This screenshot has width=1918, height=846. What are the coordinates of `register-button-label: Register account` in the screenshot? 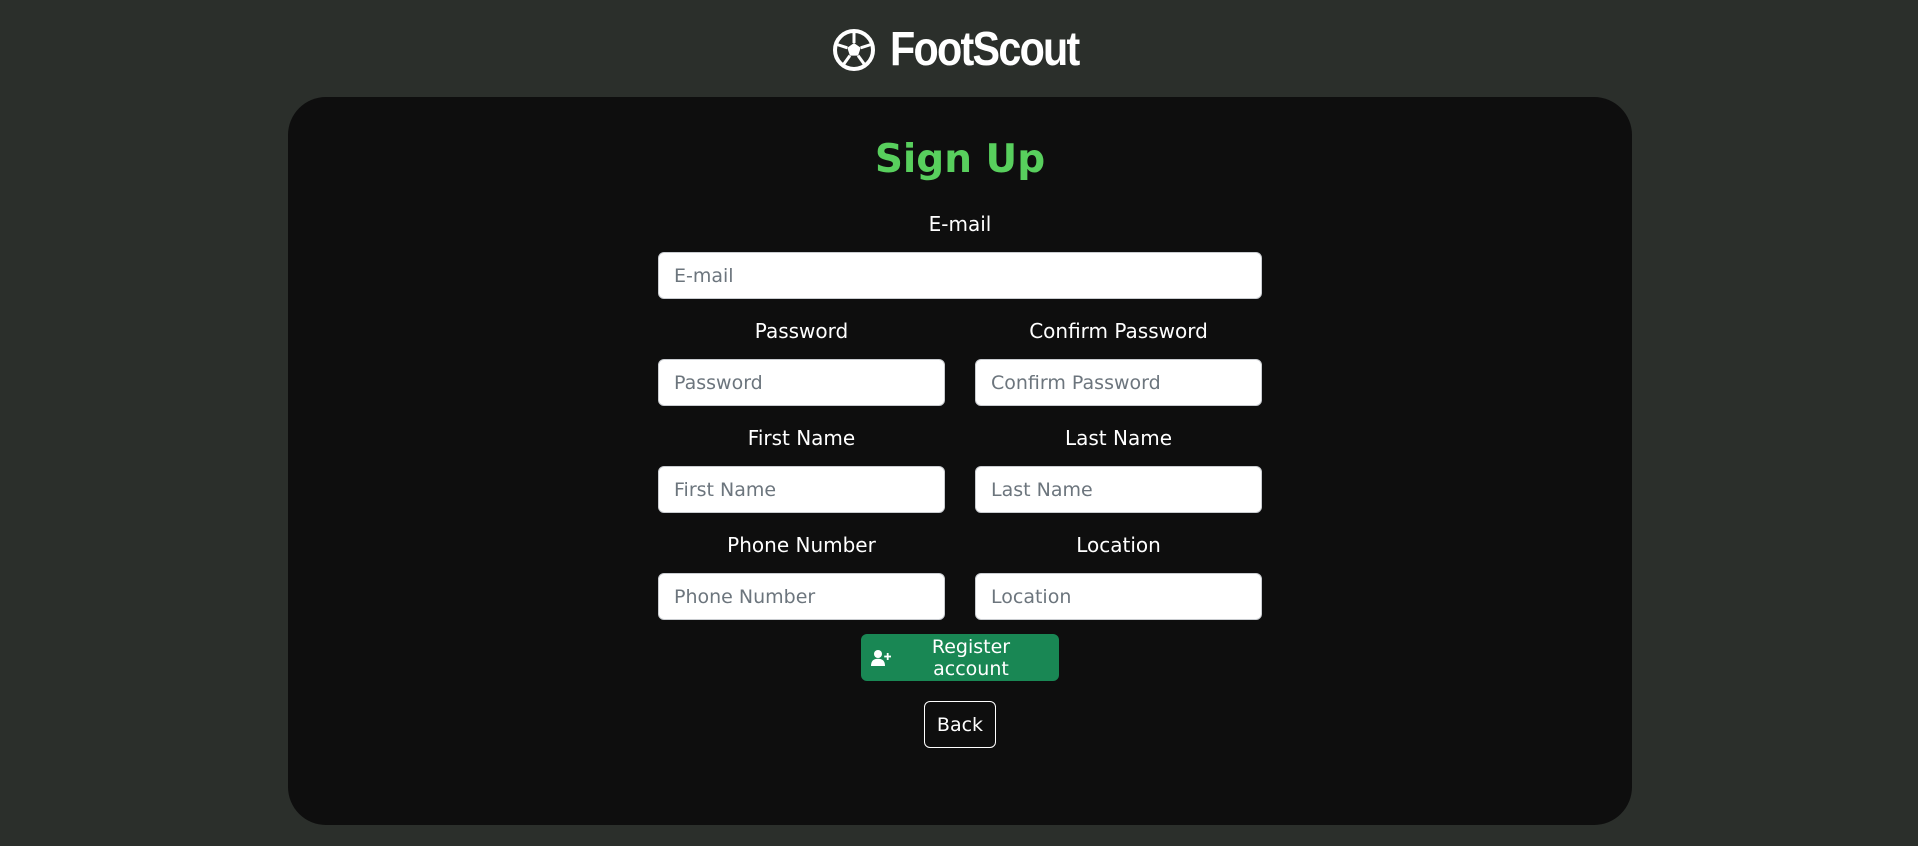 It's located at (971, 657).